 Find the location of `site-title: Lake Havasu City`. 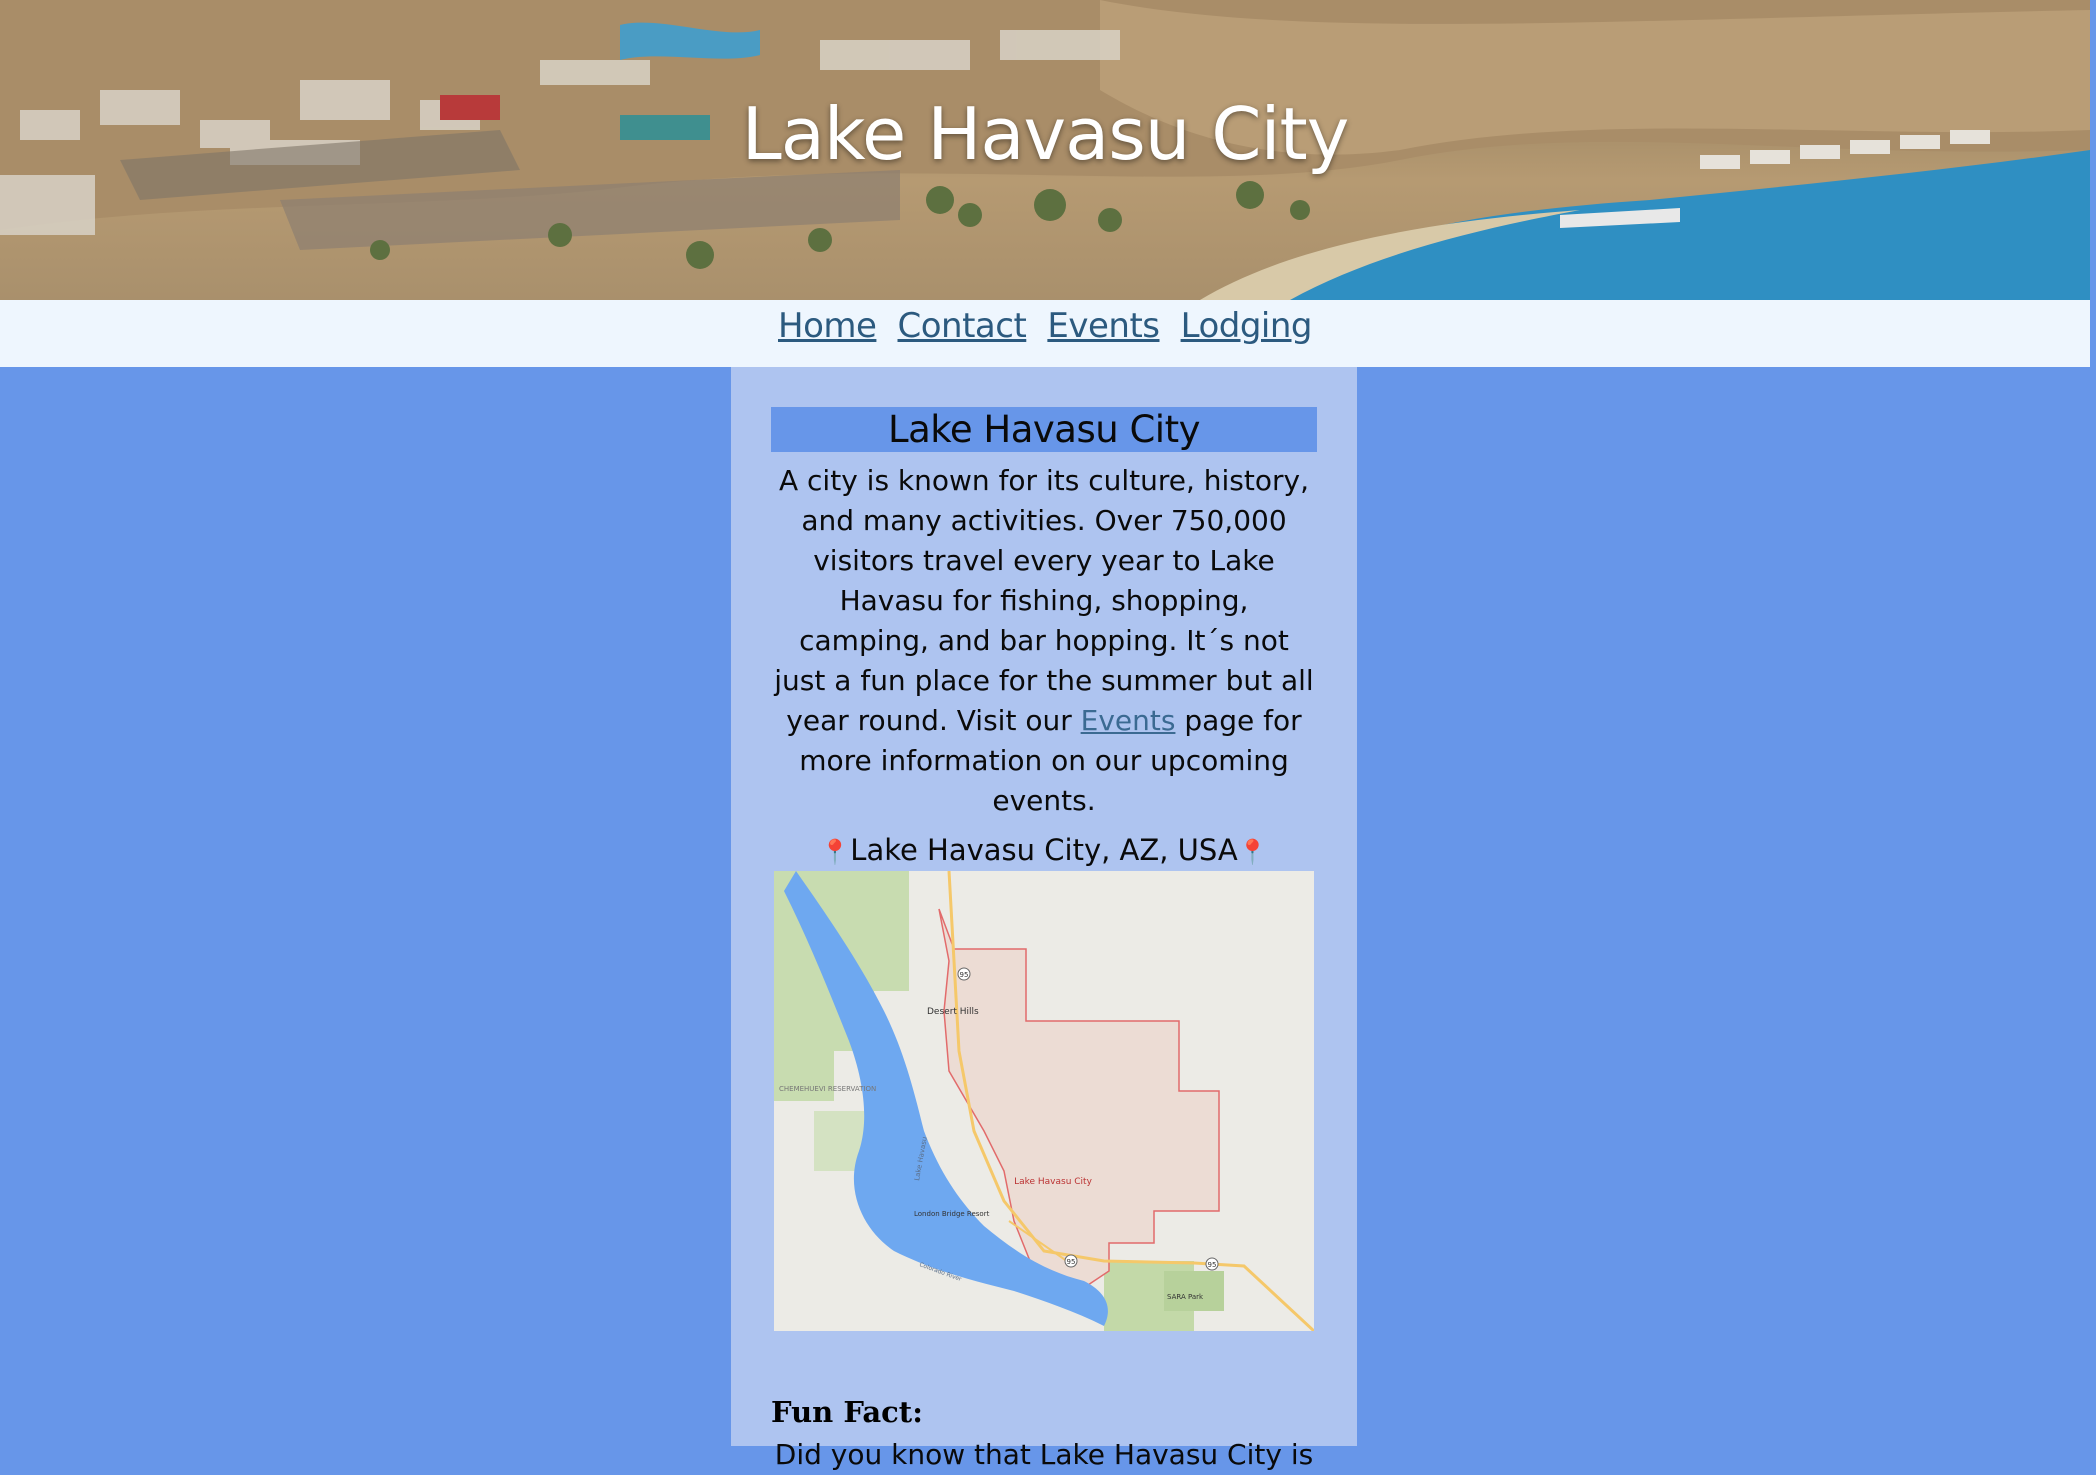

site-title: Lake Havasu City is located at coordinates (1045, 134).